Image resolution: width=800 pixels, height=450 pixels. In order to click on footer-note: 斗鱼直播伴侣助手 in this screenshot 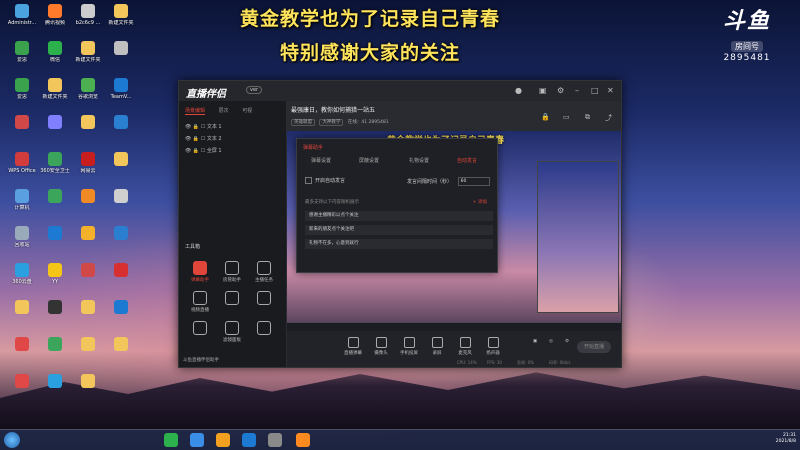, I will do `click(201, 360)`.